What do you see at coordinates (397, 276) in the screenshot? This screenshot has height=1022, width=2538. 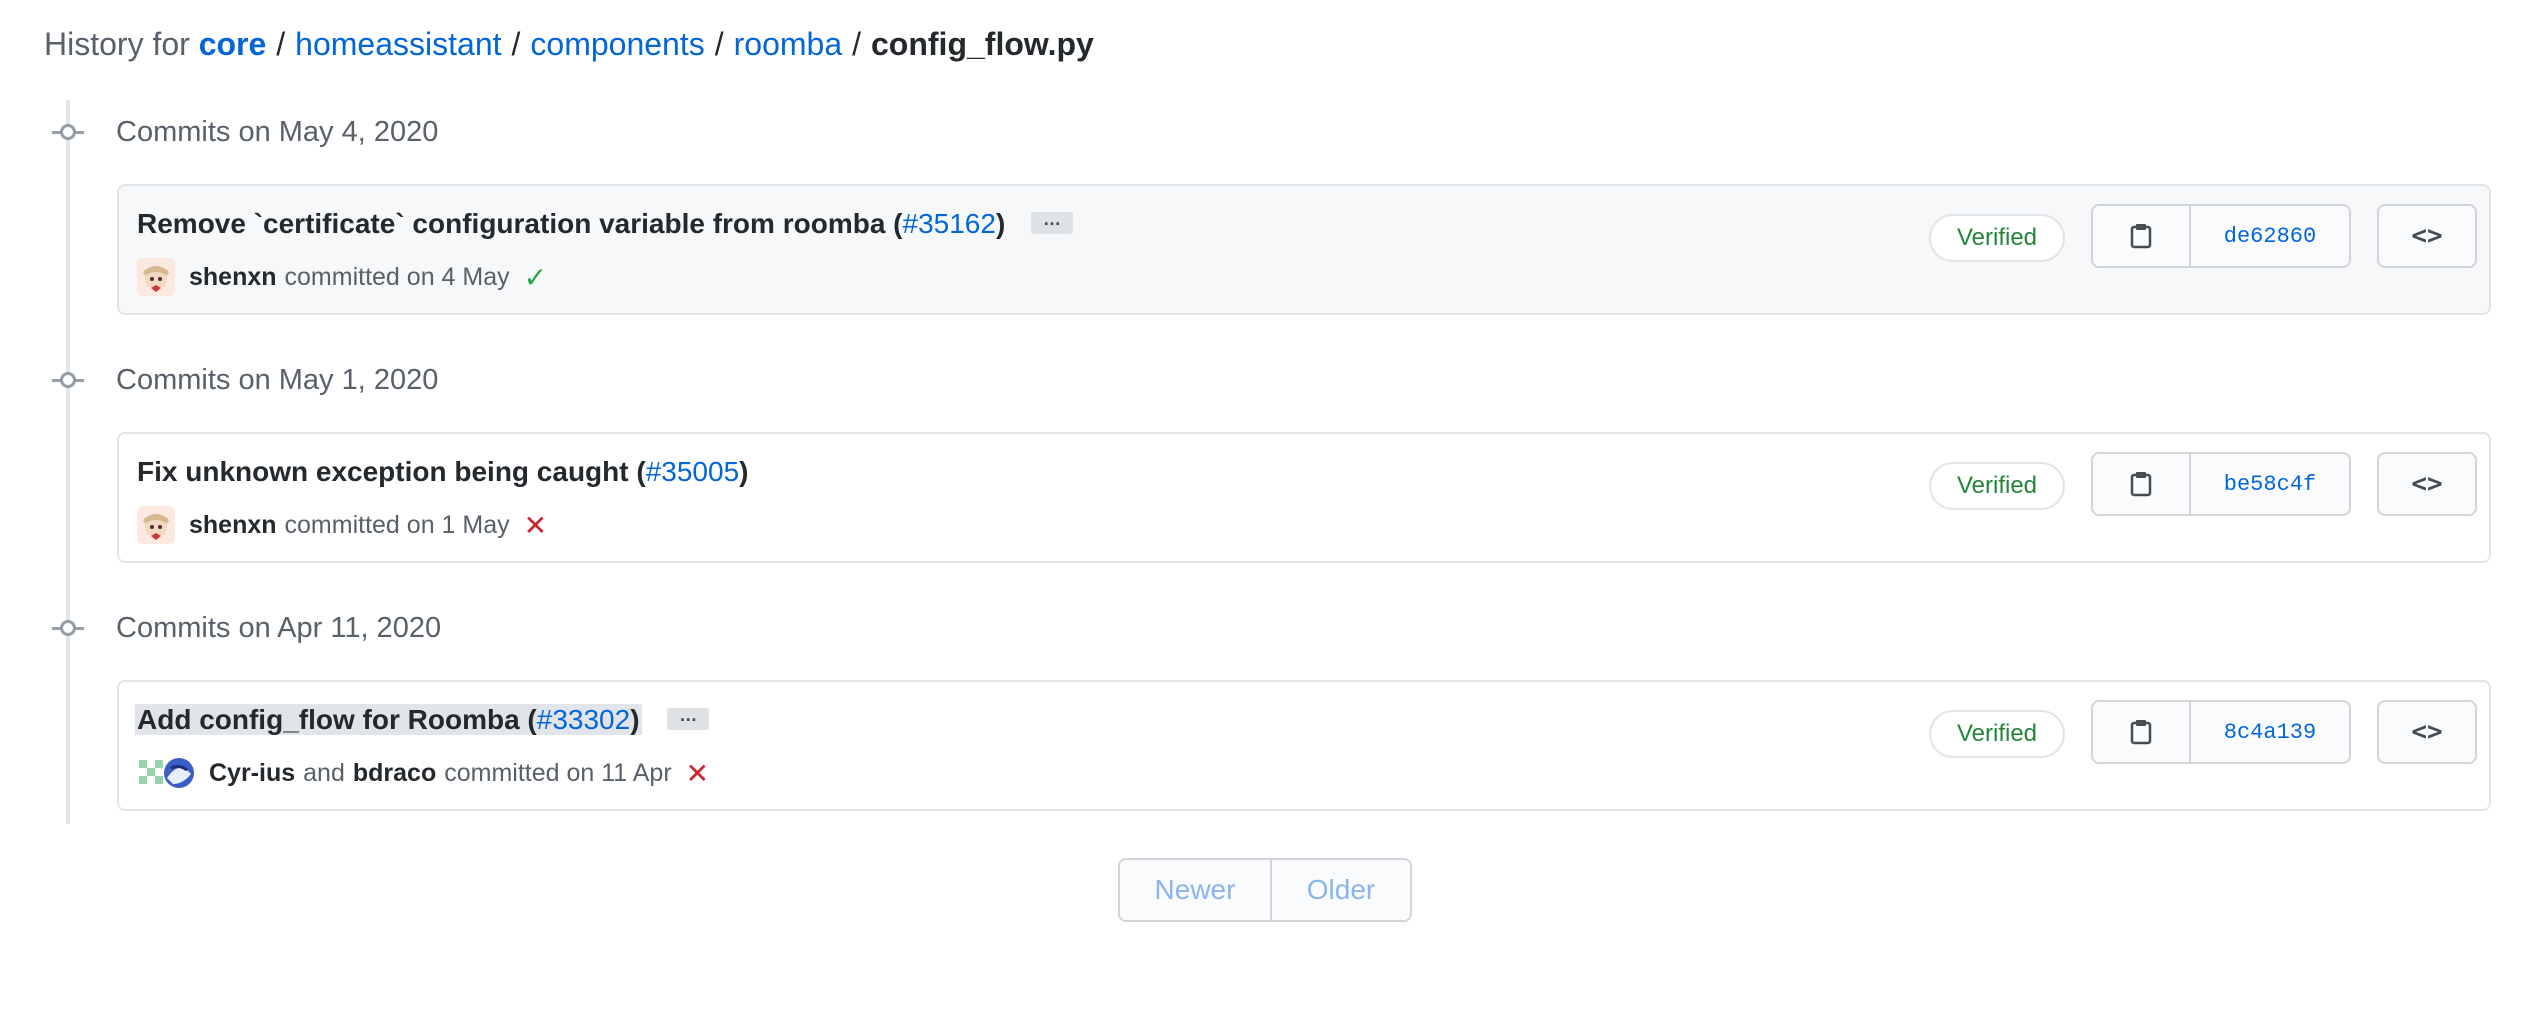 I see `committed-text: committed on 4 May` at bounding box center [397, 276].